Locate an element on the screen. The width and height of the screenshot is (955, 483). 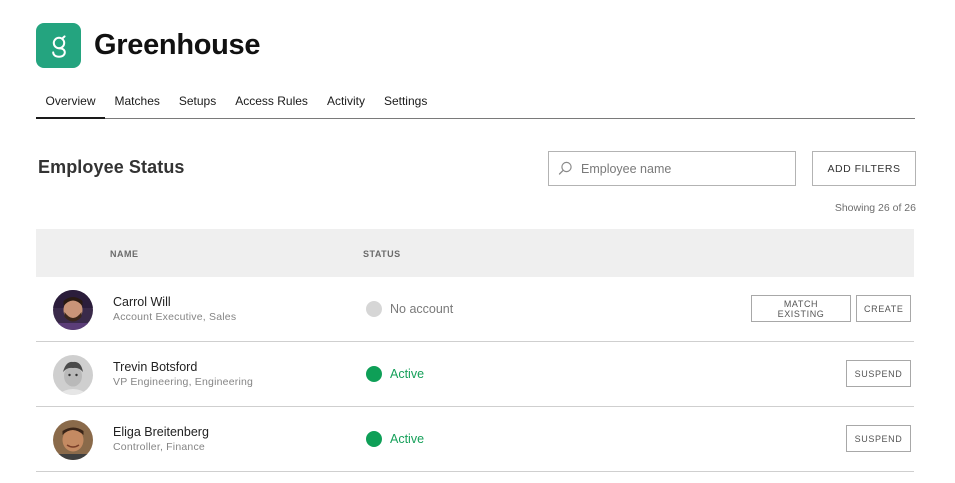
add-filters-button: ADD FILTERS is located at coordinates (864, 168).